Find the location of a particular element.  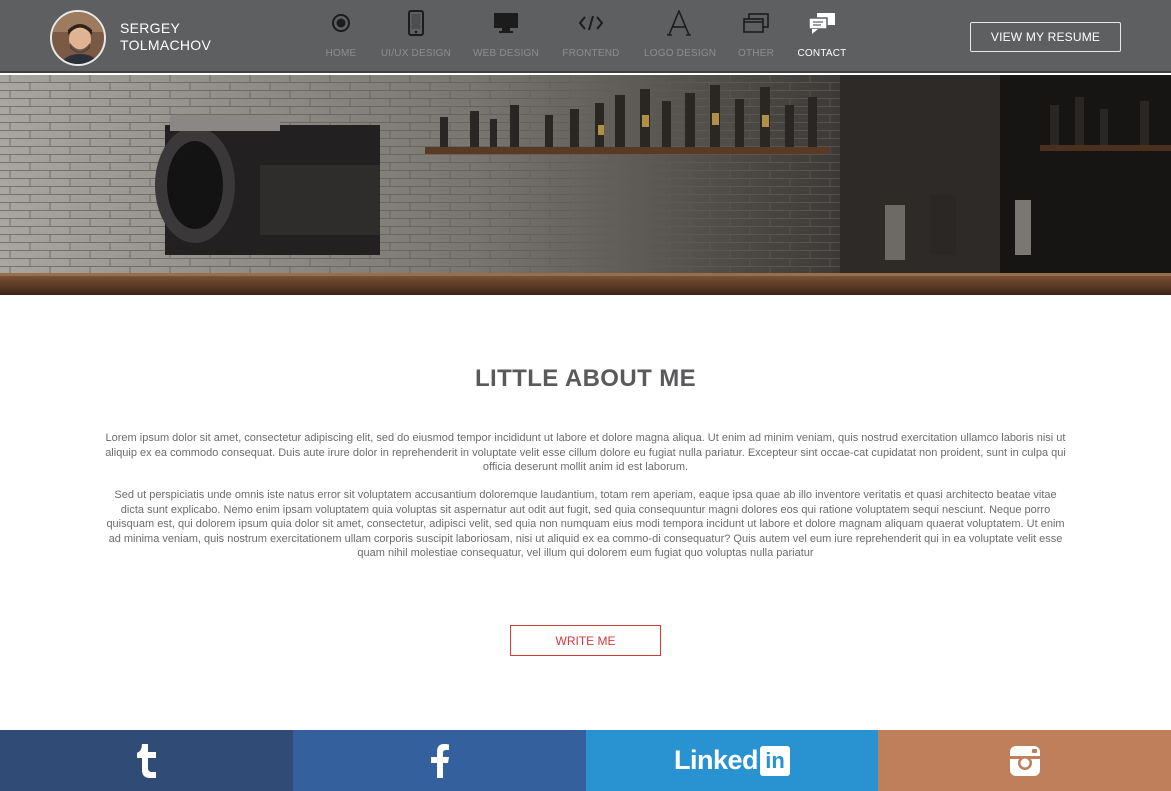

owner-last-name: TOLMACHOV is located at coordinates (166, 45).